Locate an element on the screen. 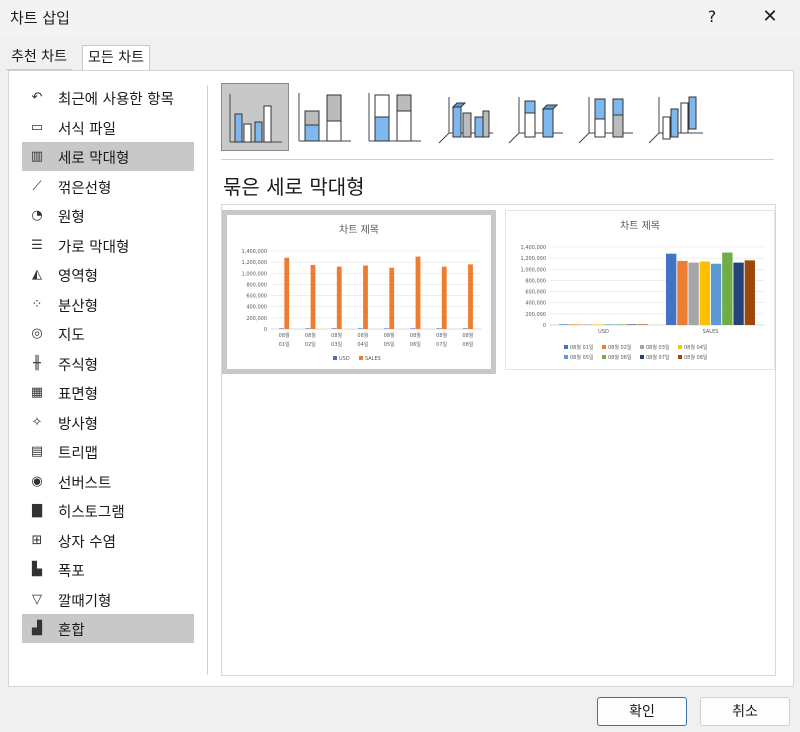  chart-type-item: ⟋ 꺾은선형 is located at coordinates (108, 186).